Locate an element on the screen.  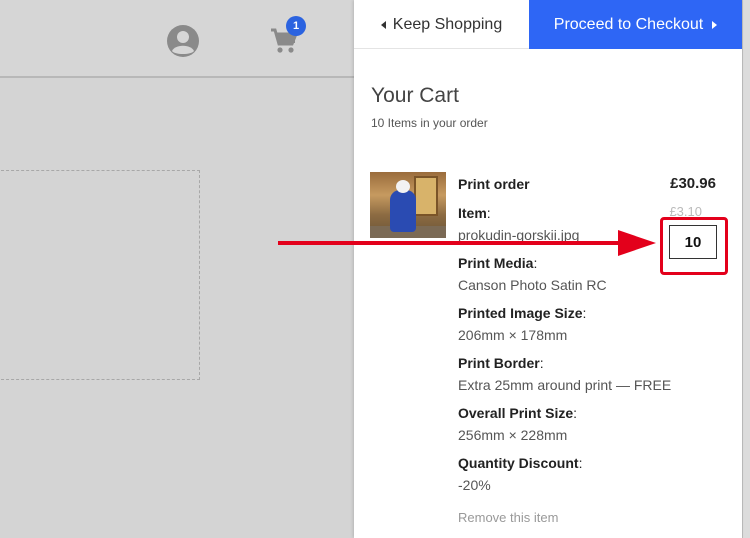
account-circle-icon is located at coordinates (183, 41).